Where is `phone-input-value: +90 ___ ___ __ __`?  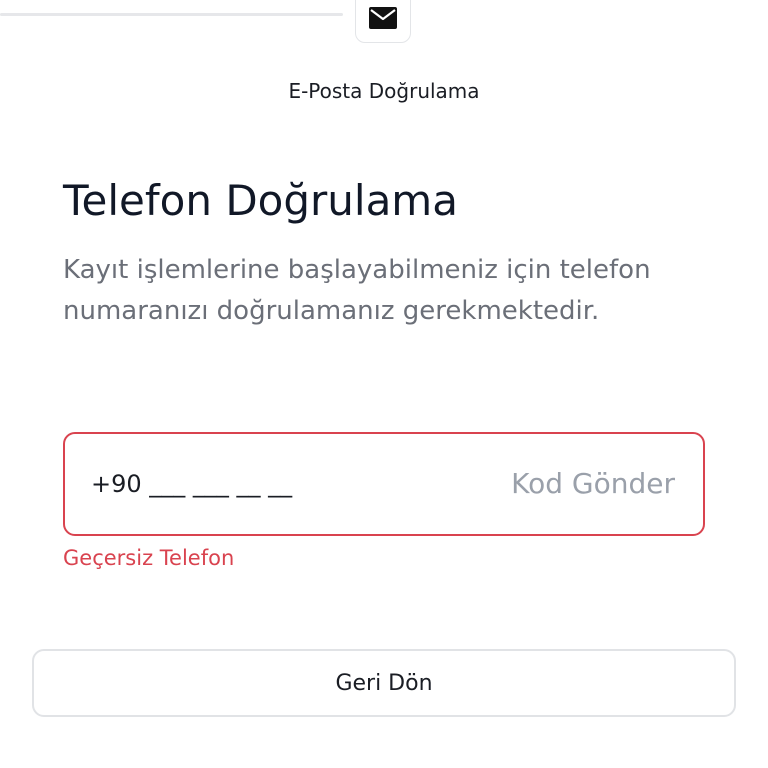 phone-input-value: +90 ___ ___ __ __ is located at coordinates (191, 484).